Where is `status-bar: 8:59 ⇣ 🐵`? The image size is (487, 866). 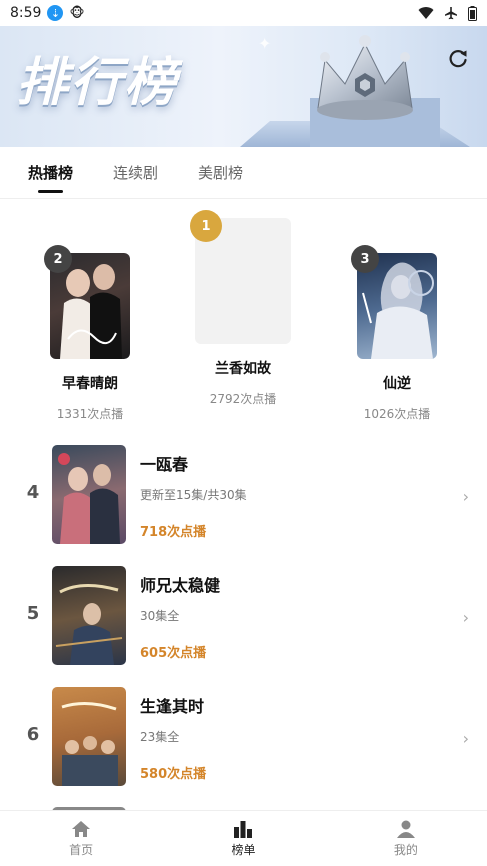 status-bar: 8:59 ⇣ 🐵 is located at coordinates (243, 13).